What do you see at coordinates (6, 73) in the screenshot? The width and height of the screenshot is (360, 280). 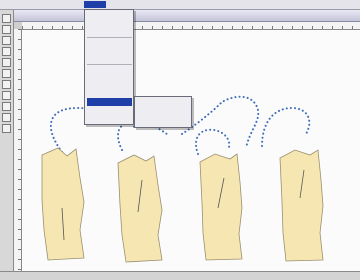 I see `ellipse-tool-icon` at bounding box center [6, 73].